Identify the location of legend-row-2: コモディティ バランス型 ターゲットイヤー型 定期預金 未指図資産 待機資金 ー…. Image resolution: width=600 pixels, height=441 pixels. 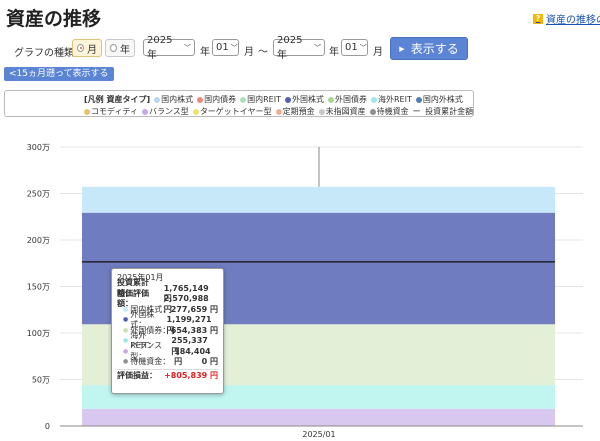
(278, 111).